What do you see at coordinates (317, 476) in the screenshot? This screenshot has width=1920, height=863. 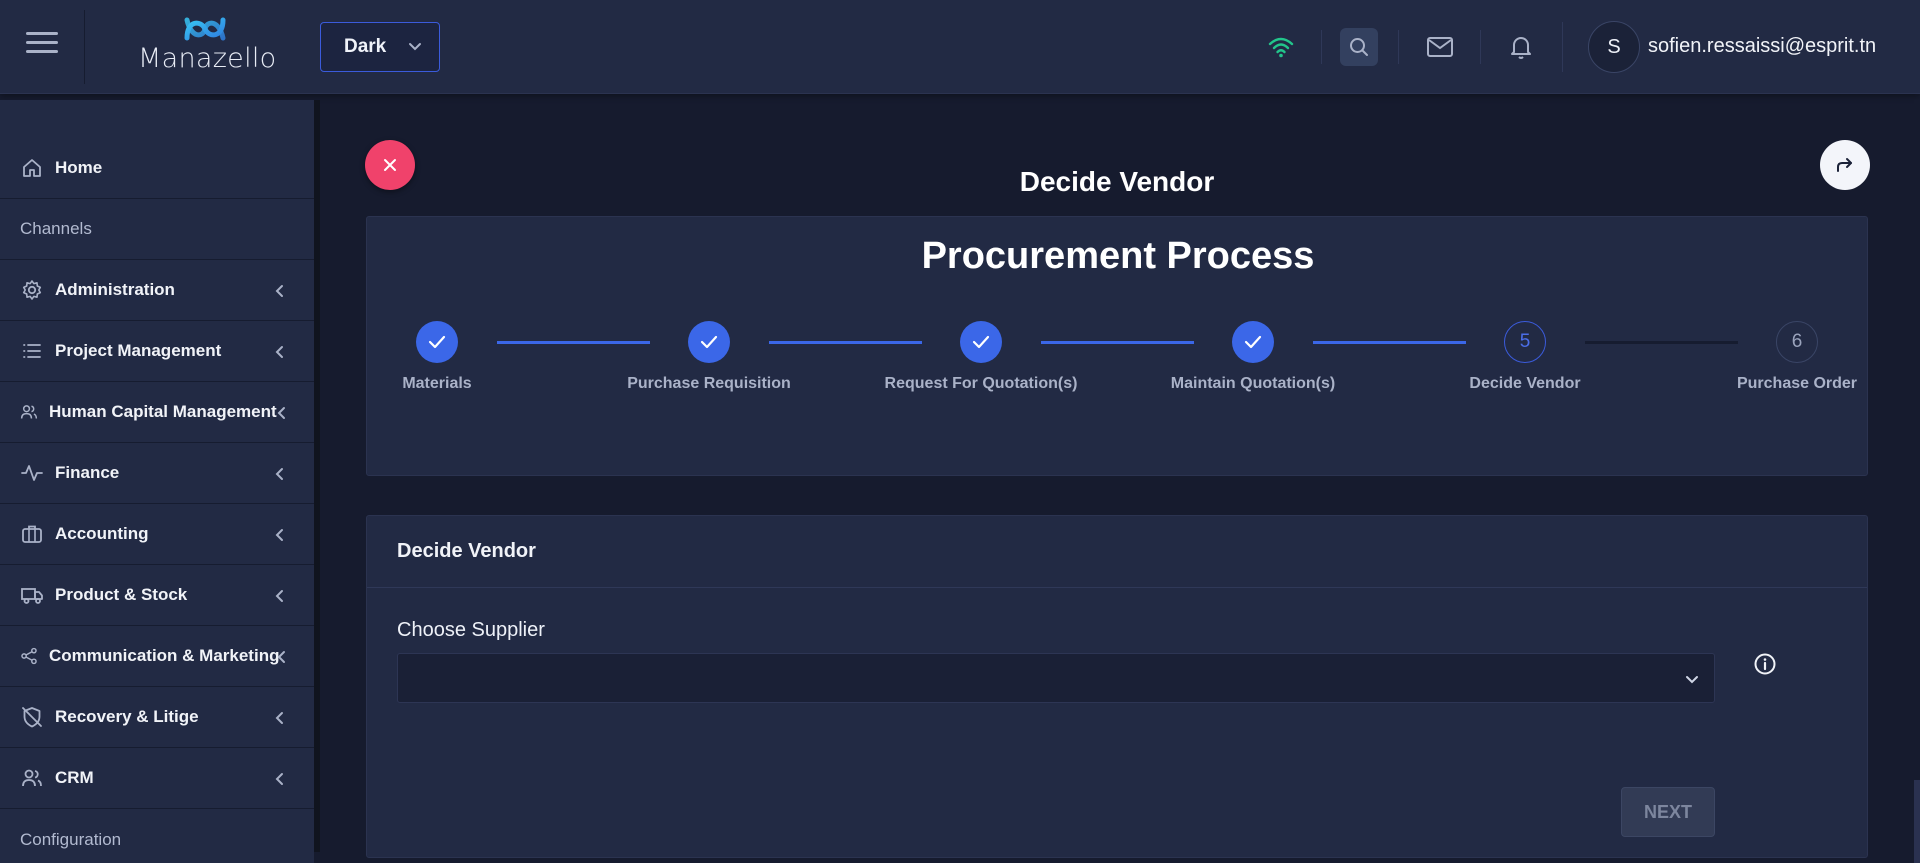 I see `sidebar-scrollbar` at bounding box center [317, 476].